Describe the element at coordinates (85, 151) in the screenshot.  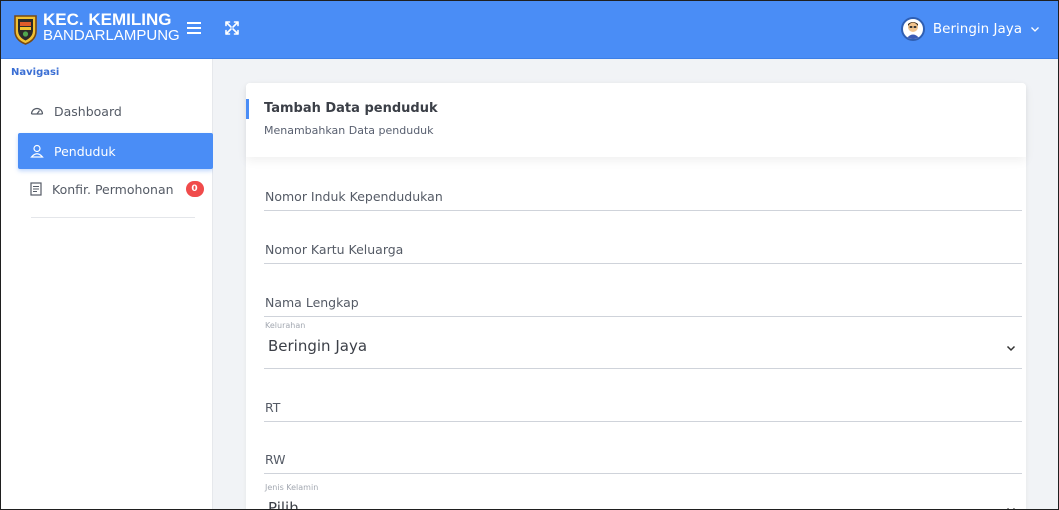
I see `sidebar-item-label: Penduduk` at that location.